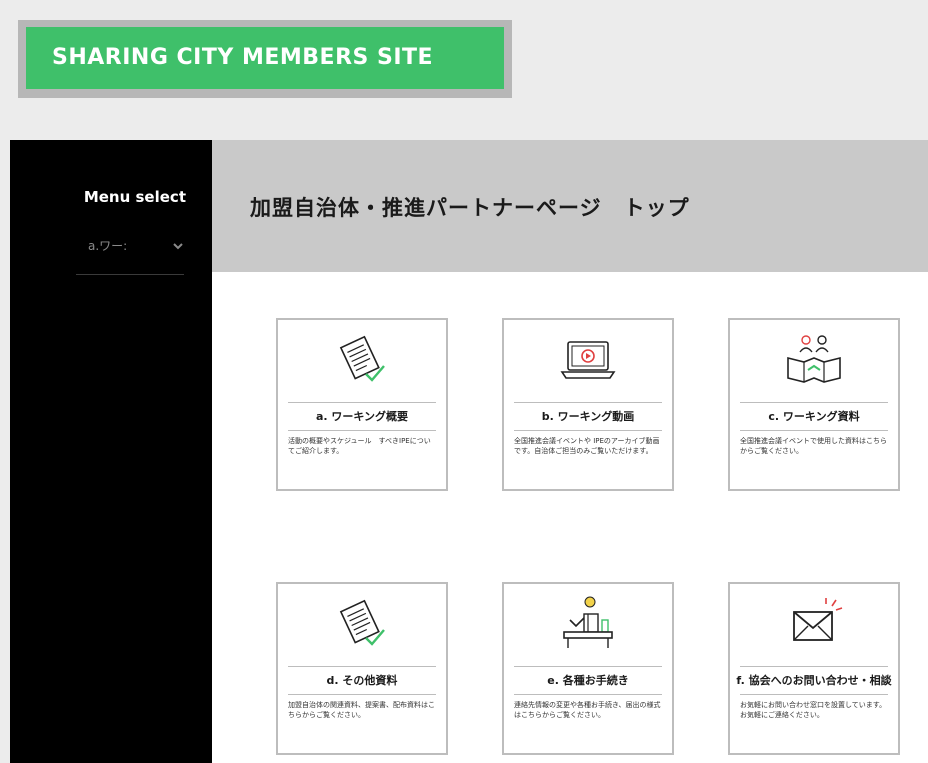 This screenshot has width=928, height=763. I want to click on site-logo: SHARING CITY MEMBERS SITE, so click(265, 58).